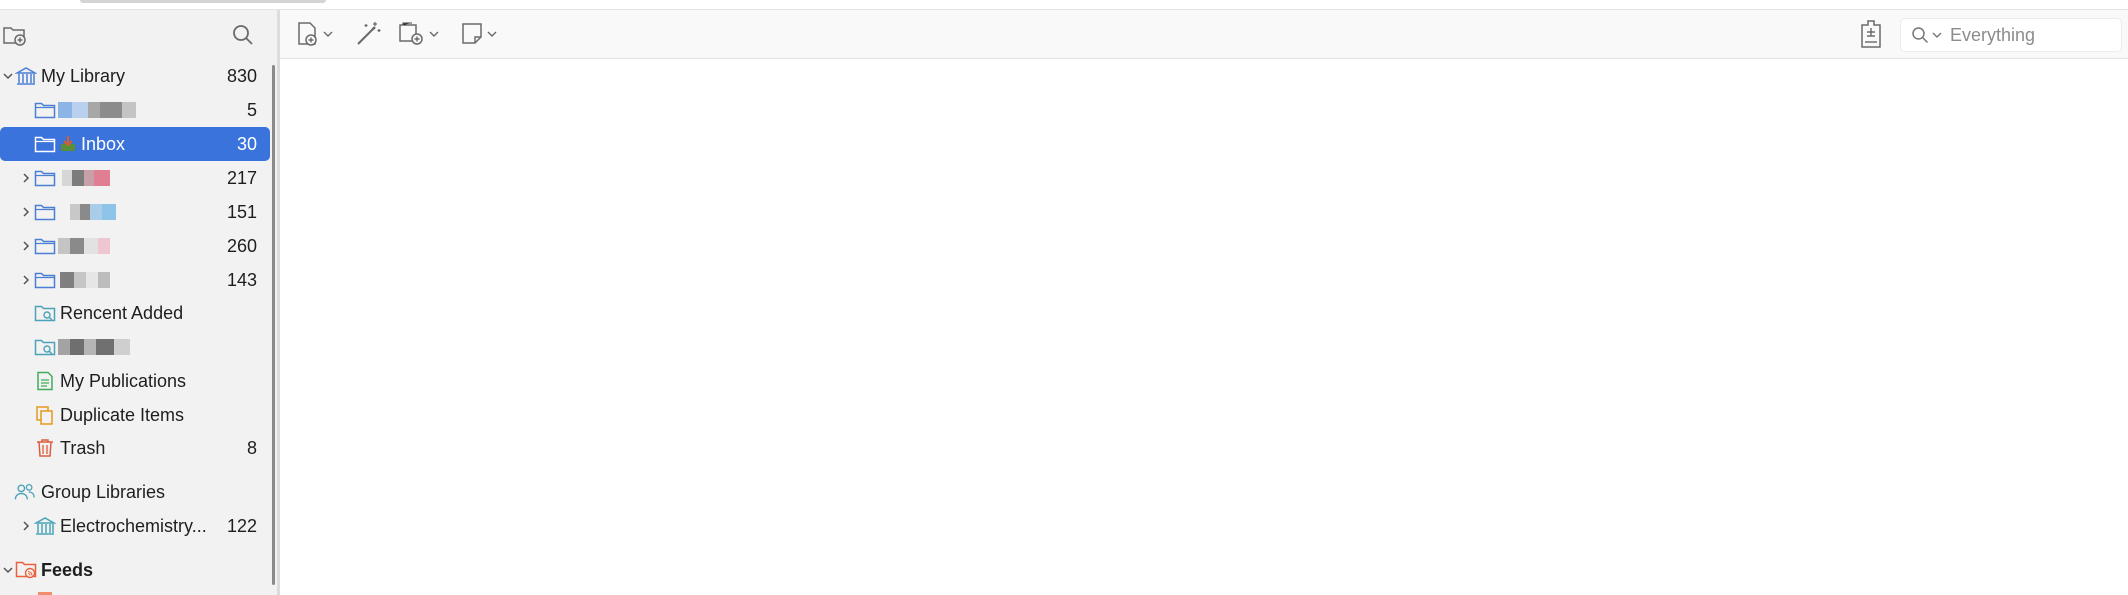 The image size is (2128, 595). I want to click on duplicate-items-item: Duplicate Items, so click(135, 415).